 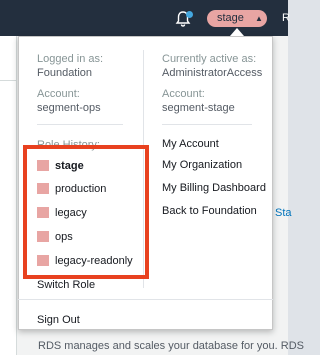 What do you see at coordinates (286, 18) in the screenshot?
I see `topbar-overflow-text: R` at bounding box center [286, 18].